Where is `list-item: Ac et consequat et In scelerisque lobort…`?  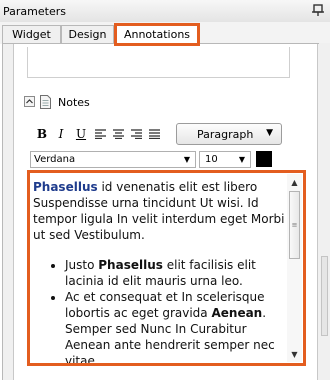
list-item: Ac et consequat et In scelerisque lobort… is located at coordinates (175, 326).